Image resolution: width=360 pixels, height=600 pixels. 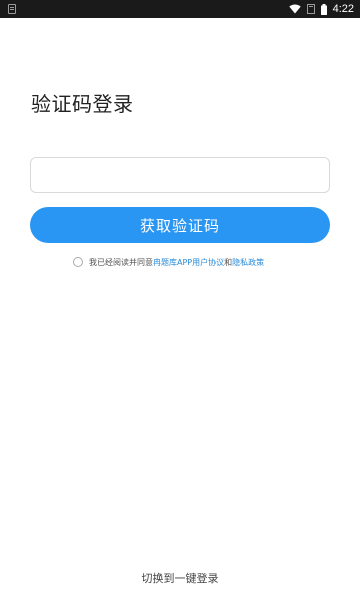 What do you see at coordinates (121, 262) in the screenshot?
I see `agreement-prefix: 我已经阅读并同意` at bounding box center [121, 262].